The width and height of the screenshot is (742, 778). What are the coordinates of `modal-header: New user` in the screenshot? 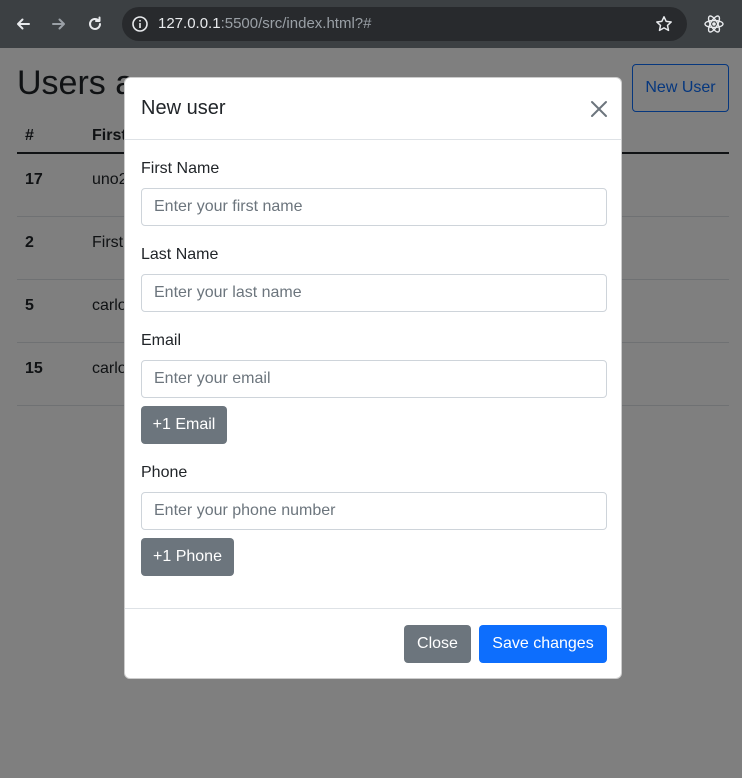 It's located at (373, 109).